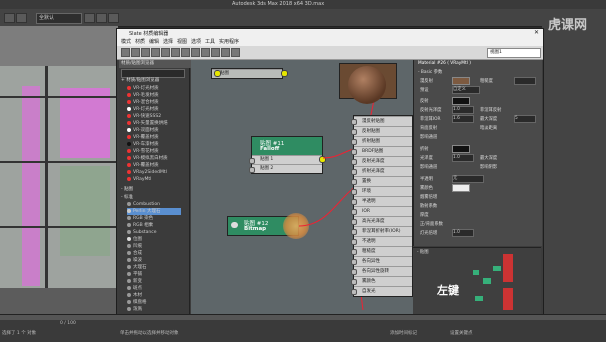 This screenshot has width=606, height=342. What do you see at coordinates (381, 251) in the screenshot?
I see `material-slot: 粗糙度` at bounding box center [381, 251].